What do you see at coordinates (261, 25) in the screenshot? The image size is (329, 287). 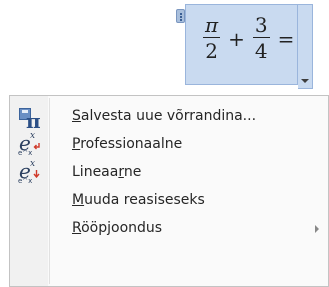 I see `numerator: 3` at bounding box center [261, 25].